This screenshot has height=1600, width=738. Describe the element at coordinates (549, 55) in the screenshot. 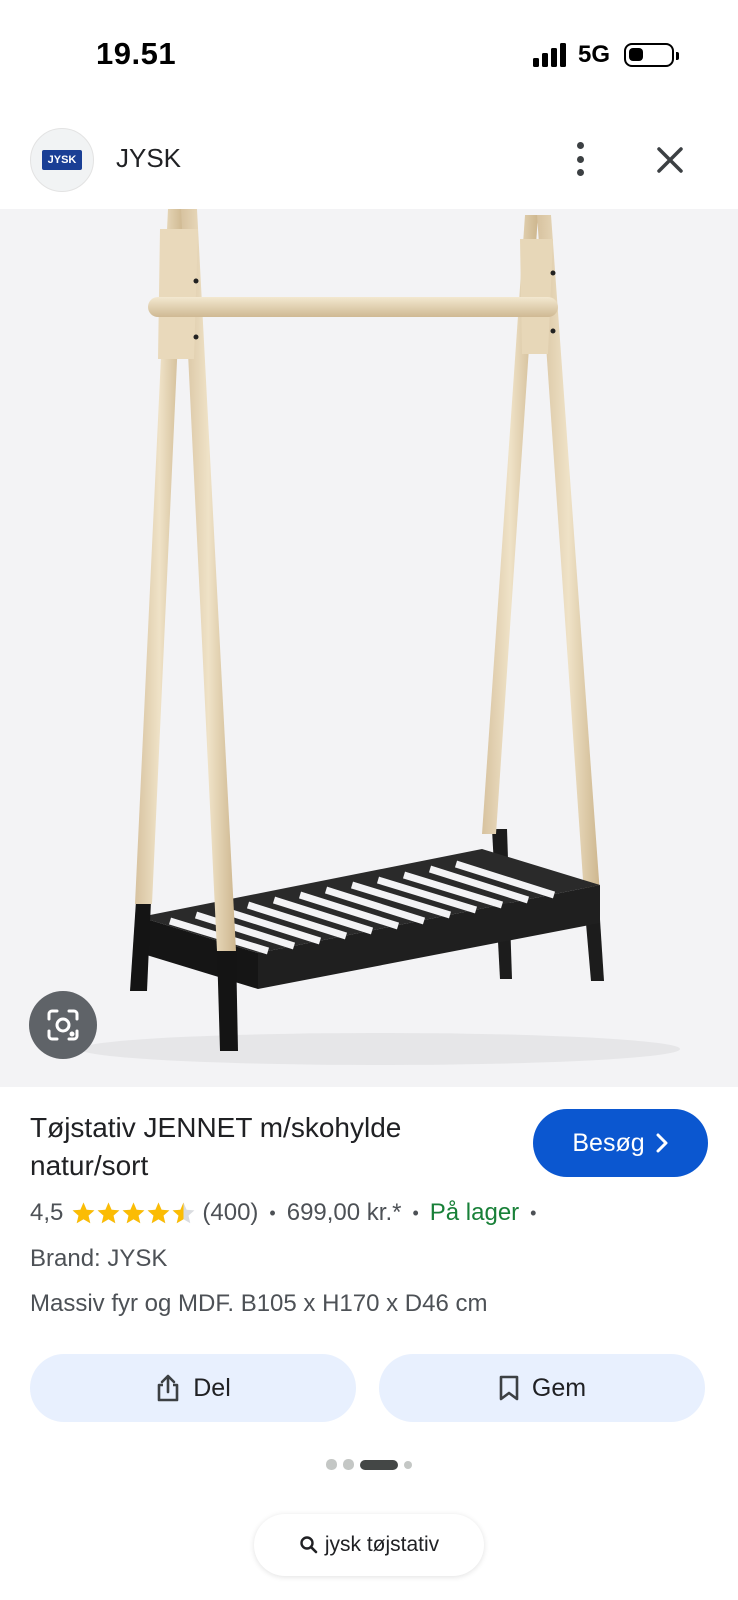

I see `signal-strength-icon` at that location.